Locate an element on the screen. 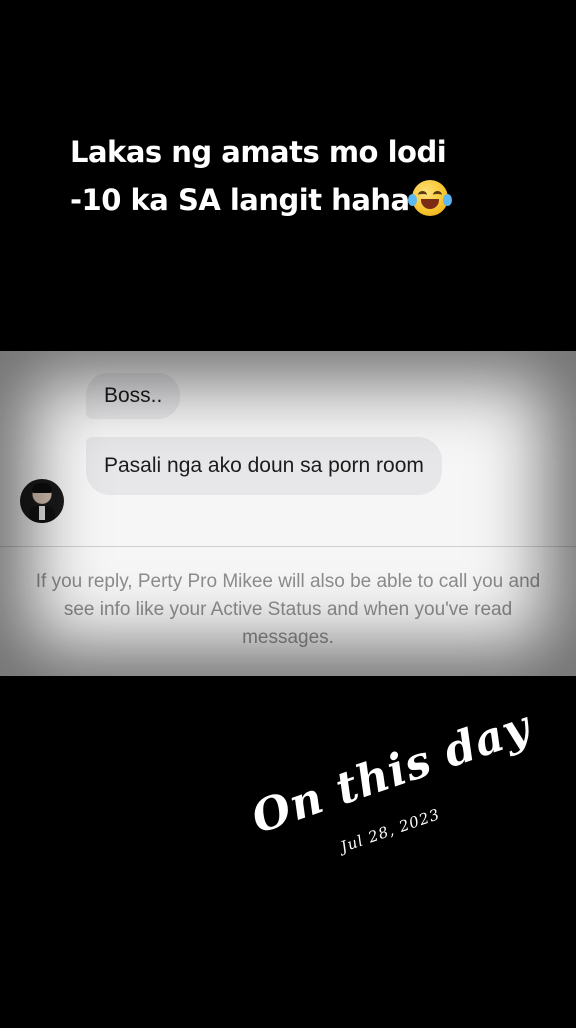  message-bubble-second: Pasali nga ako doun sa porn room is located at coordinates (264, 466).